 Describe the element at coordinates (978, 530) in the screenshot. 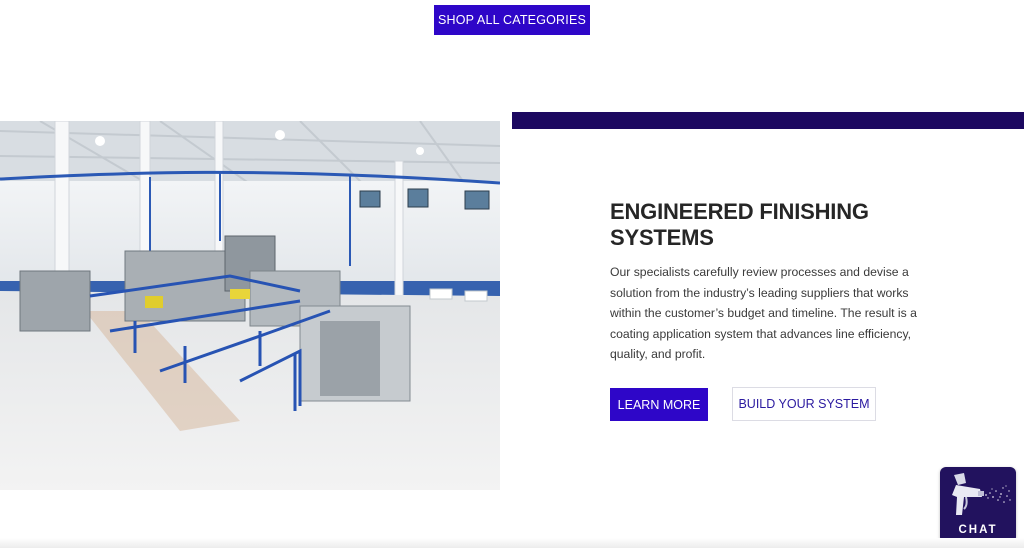

I see `chat-label: CHAT` at that location.